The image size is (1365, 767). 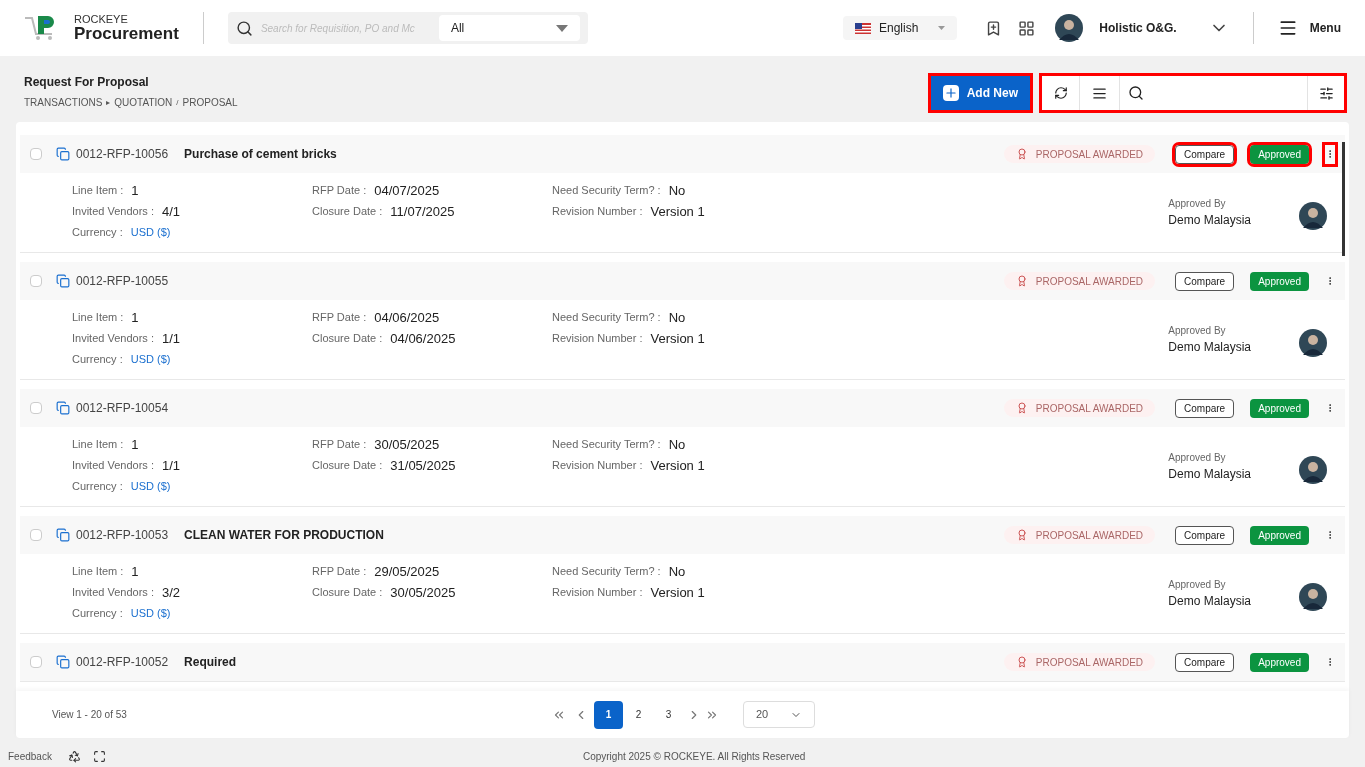 What do you see at coordinates (122, 408) in the screenshot?
I see `rfp-number: 0012-RFP-10054` at bounding box center [122, 408].